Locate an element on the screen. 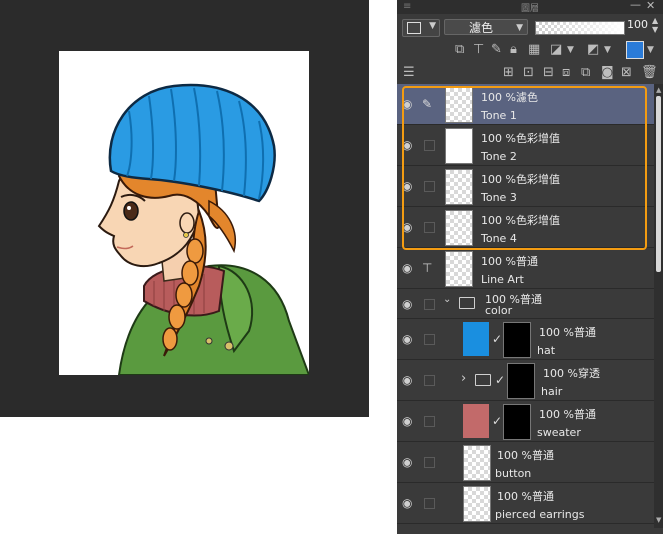  combine-down-icon: ⧉ is located at coordinates (585, 73).